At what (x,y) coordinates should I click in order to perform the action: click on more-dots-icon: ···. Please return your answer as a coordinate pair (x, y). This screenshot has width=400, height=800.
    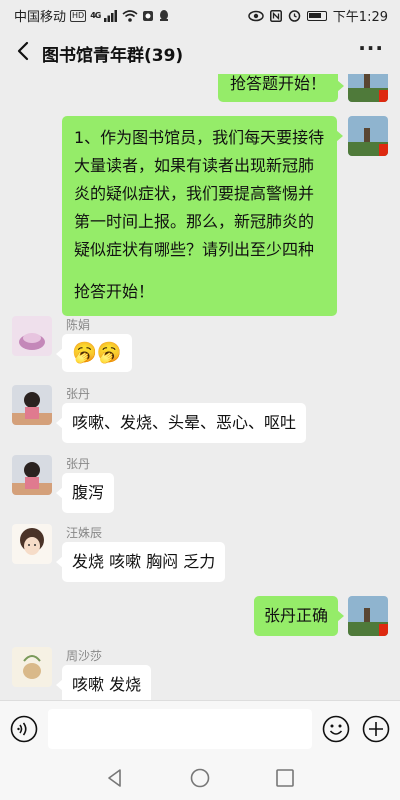
    Looking at the image, I should click on (371, 48).